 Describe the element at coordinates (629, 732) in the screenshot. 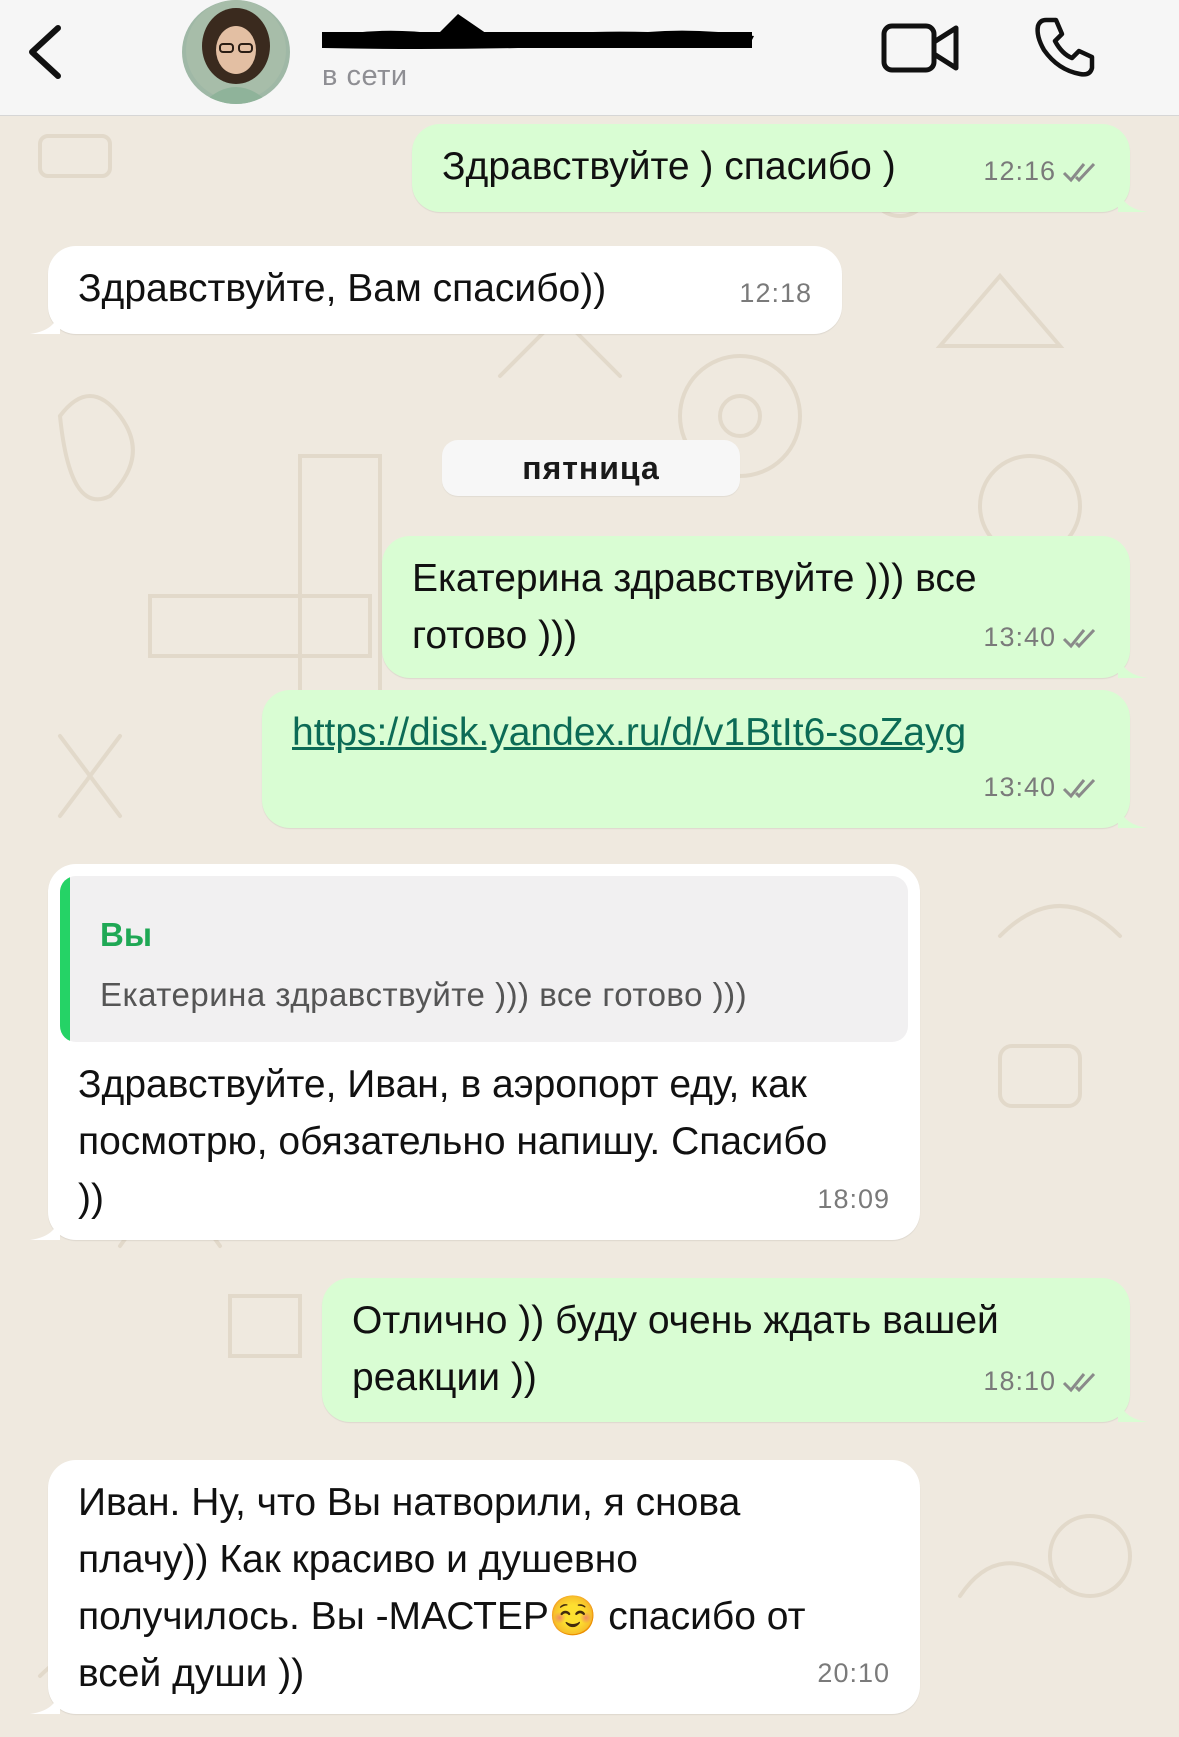

I see `message-link: https://disk.yandex.ru/d/v1BtIt6-soZayg` at that location.